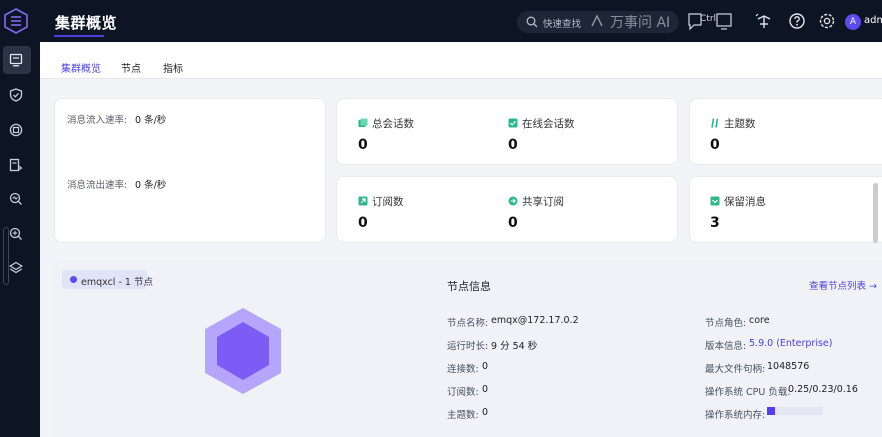 Image resolution: width=882 pixels, height=437 pixels. I want to click on node-info-title: 节点信息, so click(469, 286).